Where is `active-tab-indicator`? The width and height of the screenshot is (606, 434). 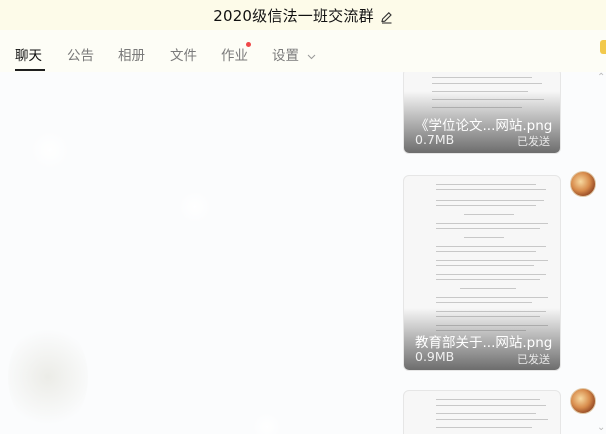 active-tab-indicator is located at coordinates (30, 70).